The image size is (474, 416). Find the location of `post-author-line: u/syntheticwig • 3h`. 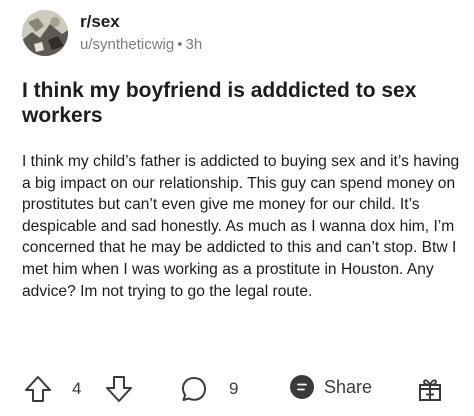

post-author-line: u/syntheticwig • 3h is located at coordinates (141, 45).